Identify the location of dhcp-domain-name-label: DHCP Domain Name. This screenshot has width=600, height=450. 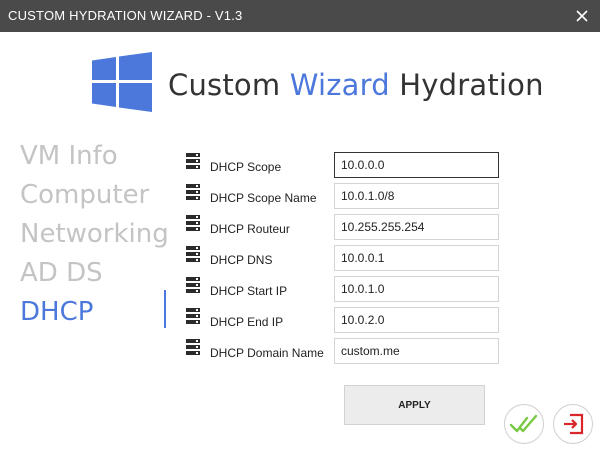
(267, 353).